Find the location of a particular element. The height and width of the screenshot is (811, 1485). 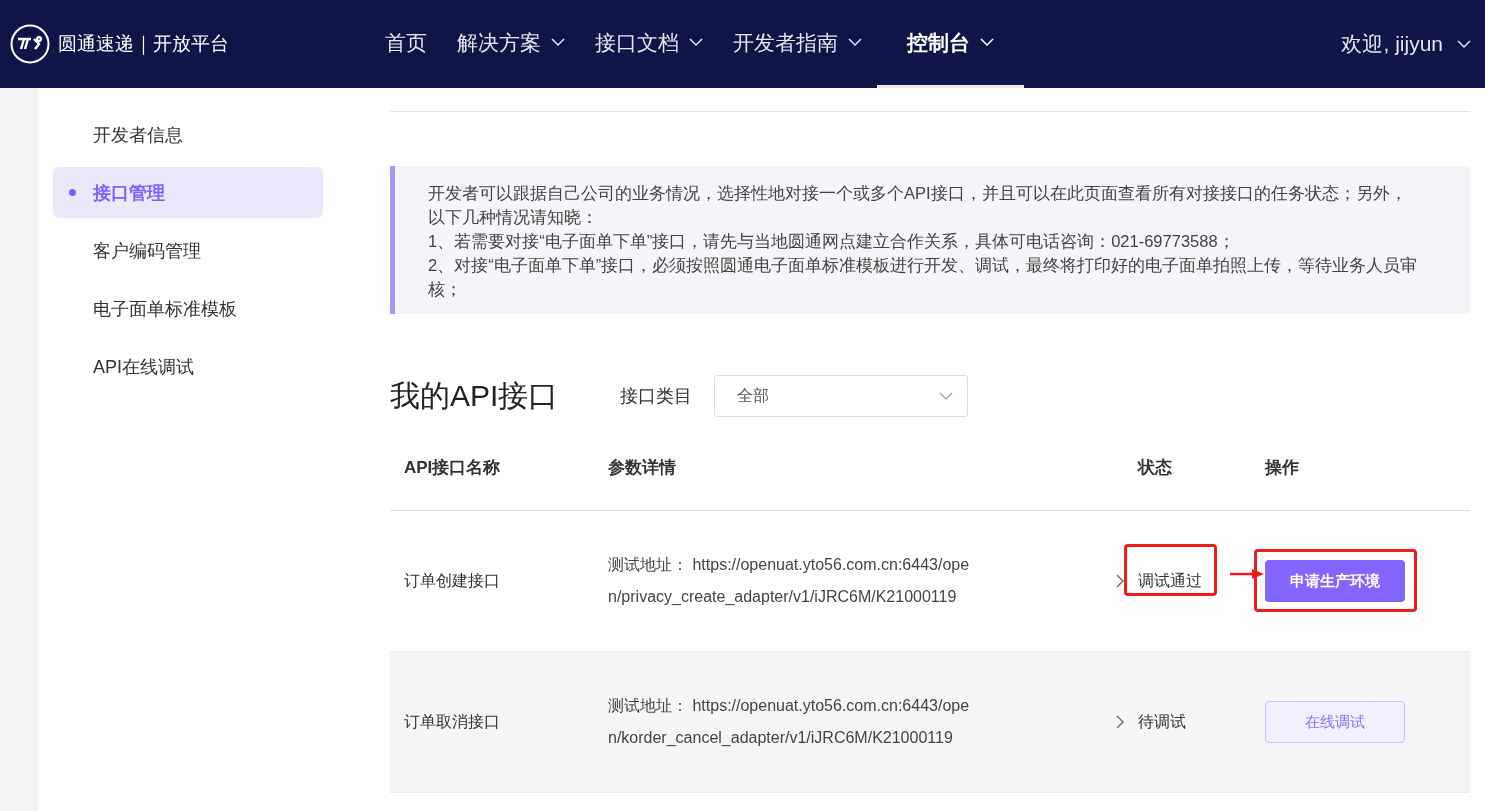

nav-item: 首页 is located at coordinates (406, 44).